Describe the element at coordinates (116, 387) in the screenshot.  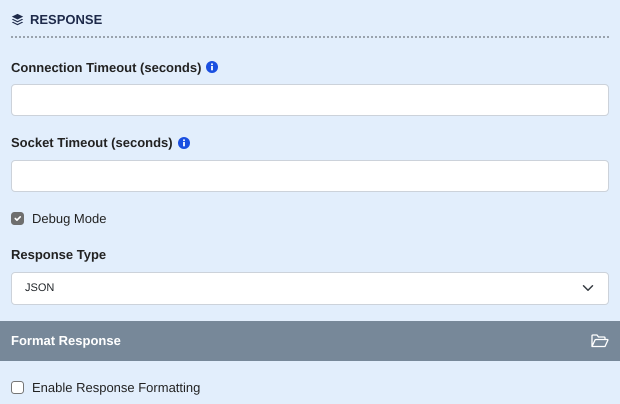
I see `checkbox-label: Enable Response Formatting` at that location.